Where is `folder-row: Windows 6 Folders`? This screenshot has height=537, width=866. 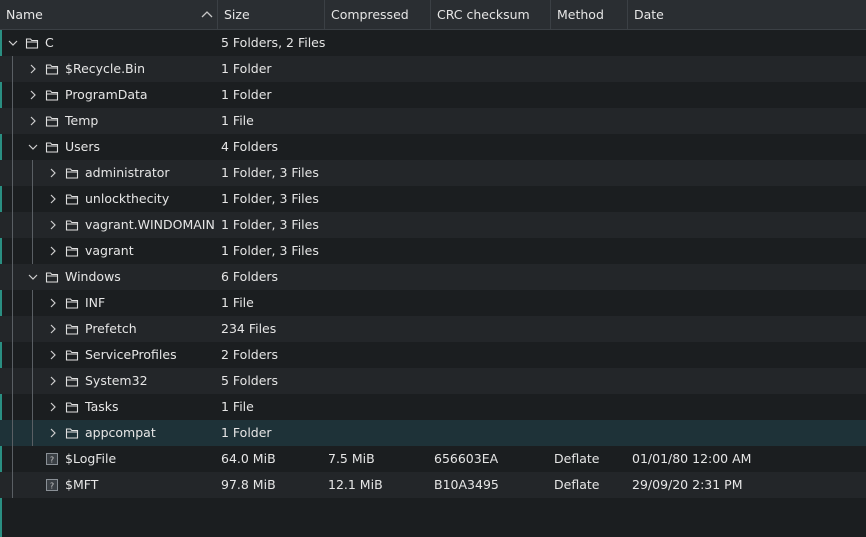
folder-row: Windows 6 Folders is located at coordinates (433, 277).